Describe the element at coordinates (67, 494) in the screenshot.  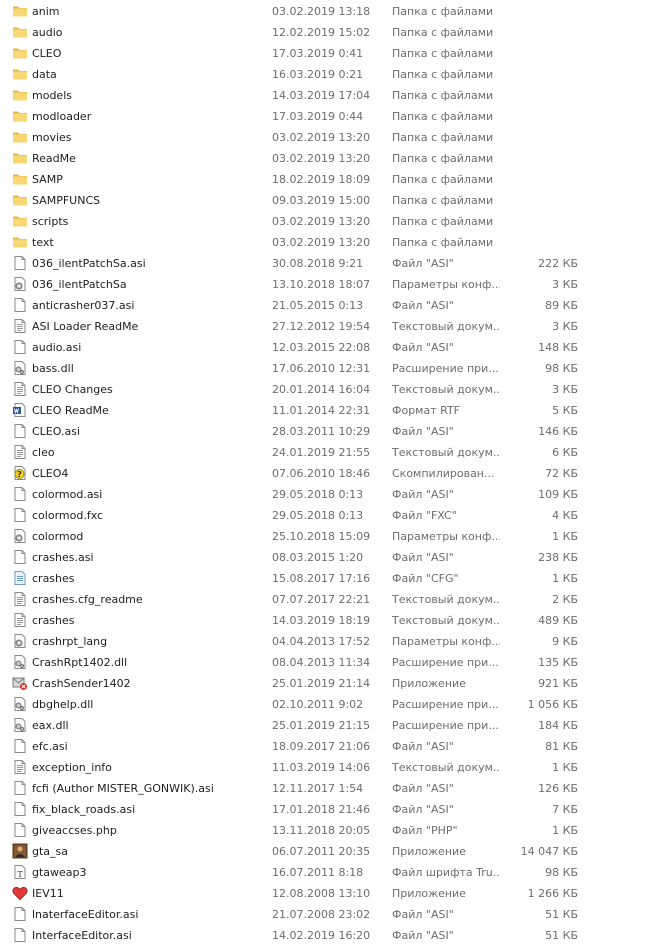
I see `file-name: colormod.asi` at that location.